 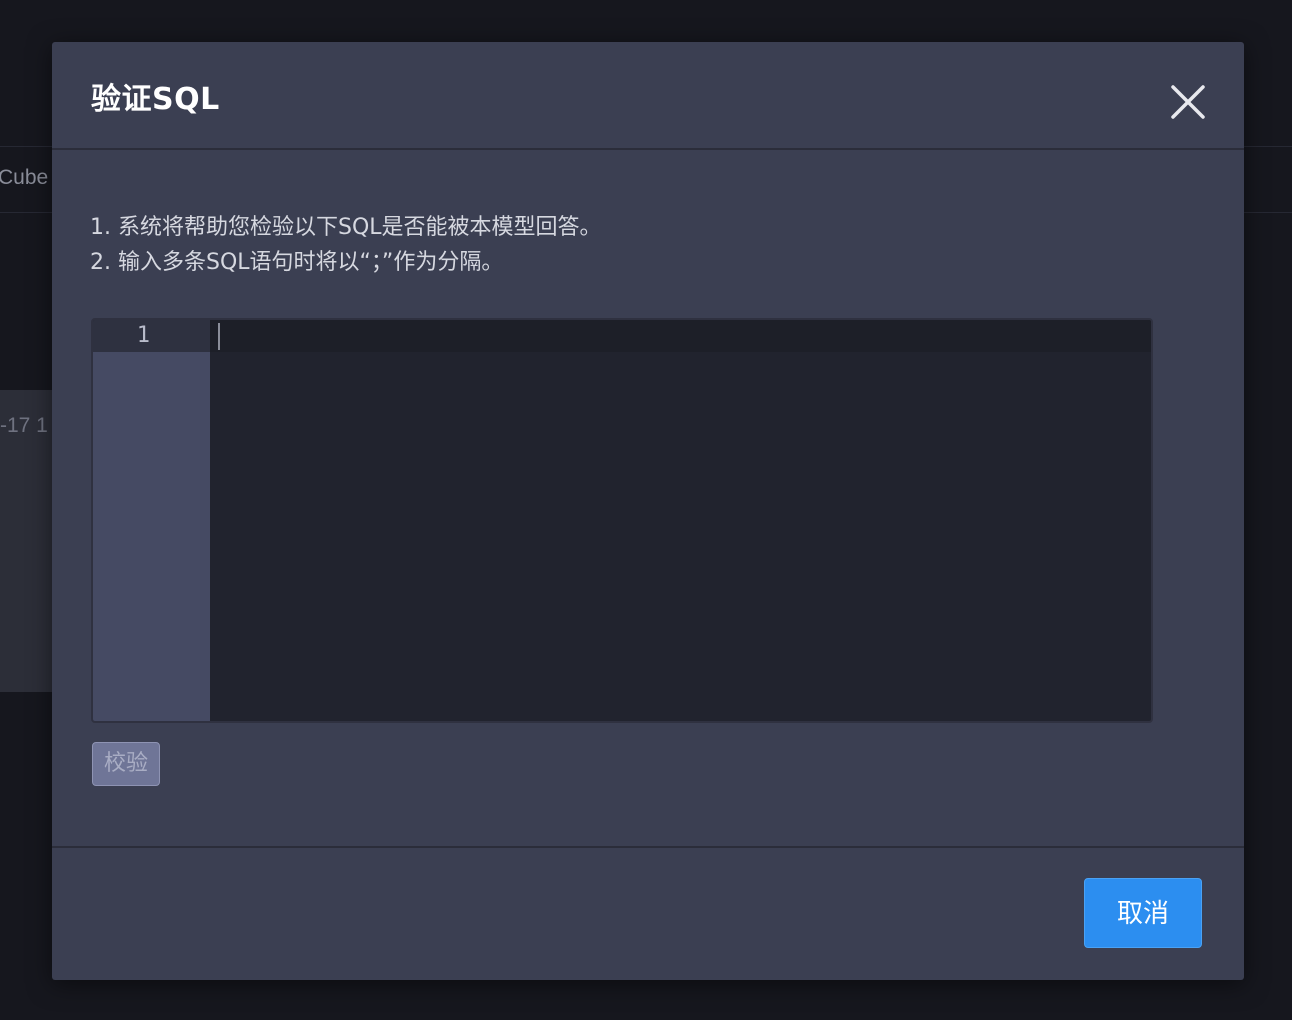 What do you see at coordinates (24, 425) in the screenshot?
I see `background-date-text: -17 1` at bounding box center [24, 425].